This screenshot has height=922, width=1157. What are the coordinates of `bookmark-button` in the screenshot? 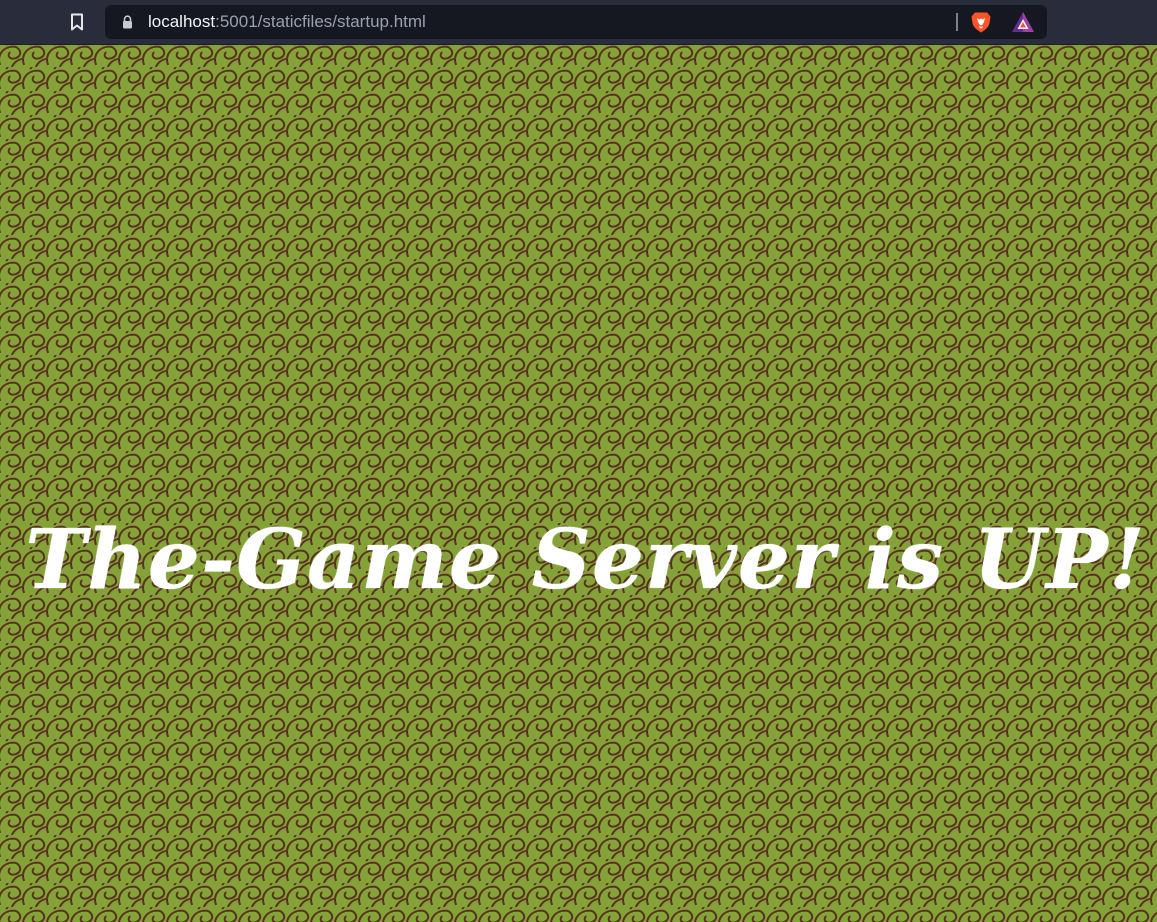 It's located at (77, 22).